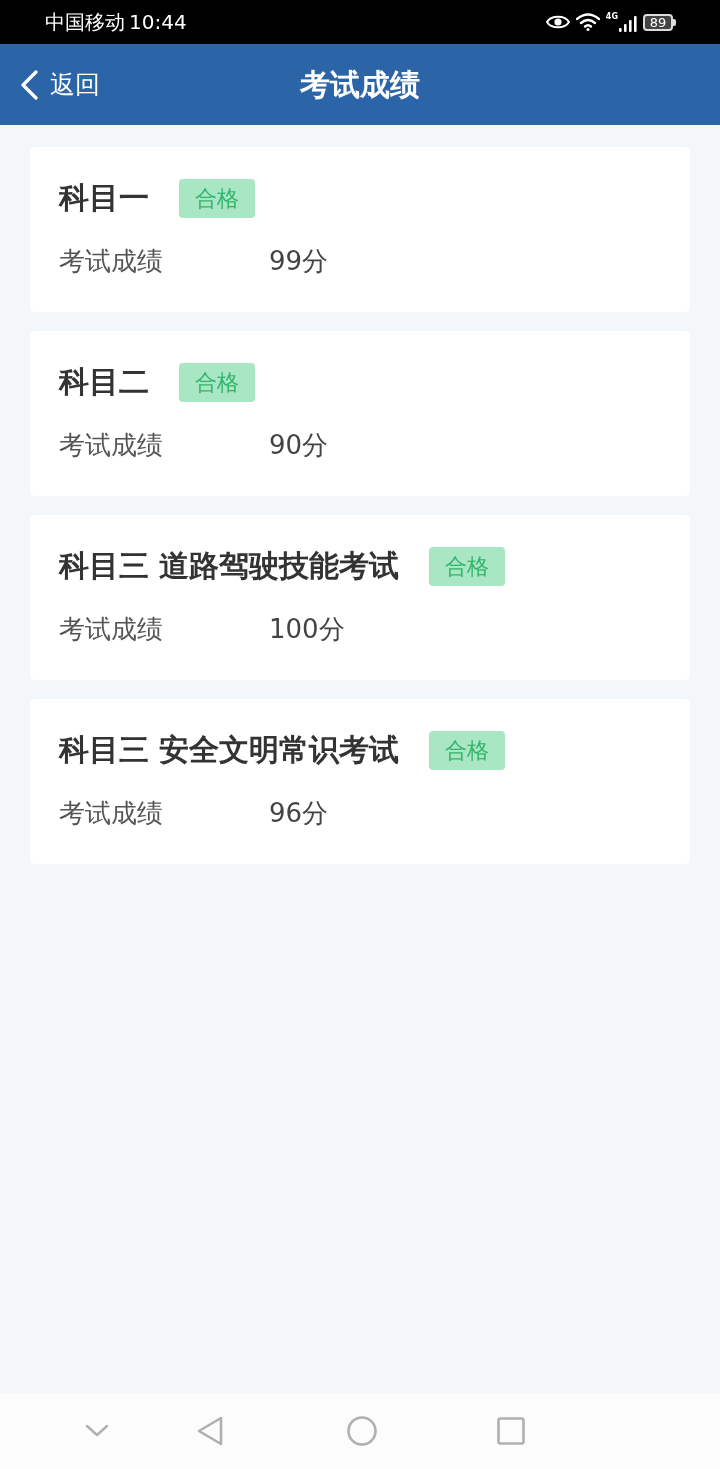  What do you see at coordinates (97, 1431) in the screenshot?
I see `chevron-down-icon` at bounding box center [97, 1431].